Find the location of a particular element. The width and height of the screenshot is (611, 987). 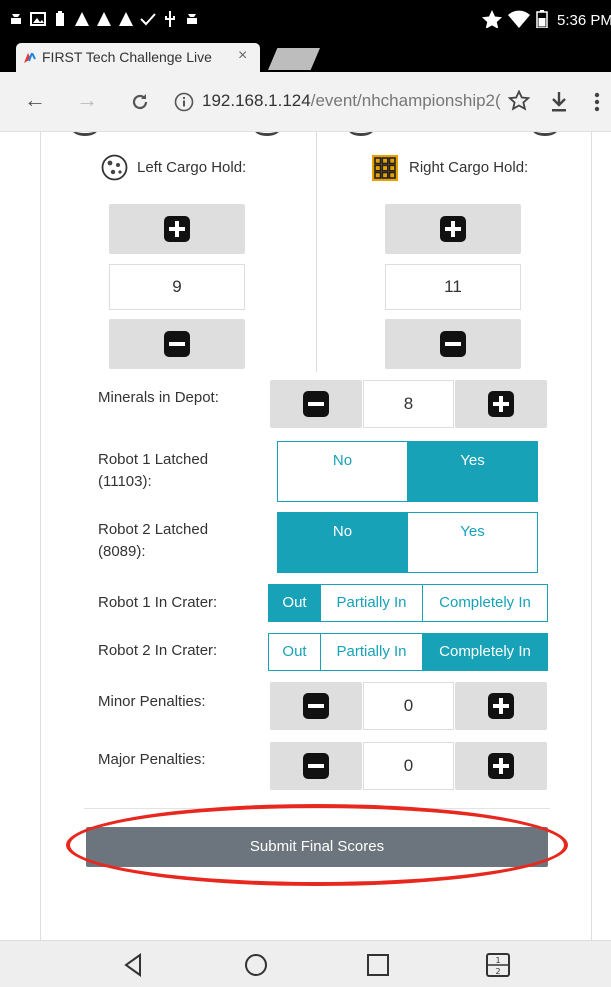

robot2-crater-partially-in: Partially In is located at coordinates (371, 652).